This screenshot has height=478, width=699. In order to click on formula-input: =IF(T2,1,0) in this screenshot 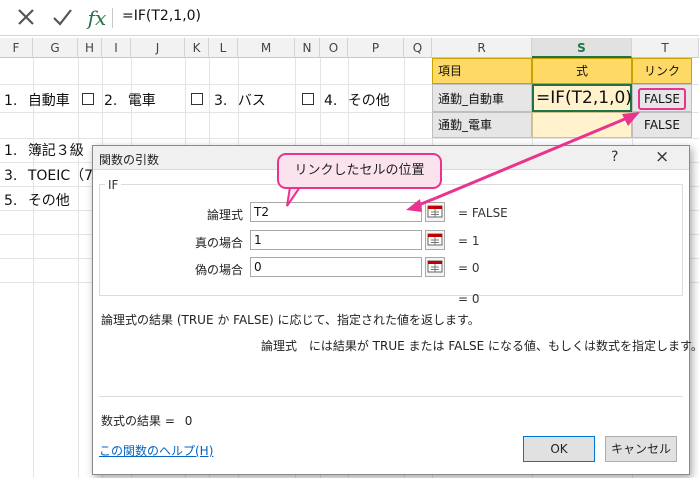, I will do `click(161, 16)`.